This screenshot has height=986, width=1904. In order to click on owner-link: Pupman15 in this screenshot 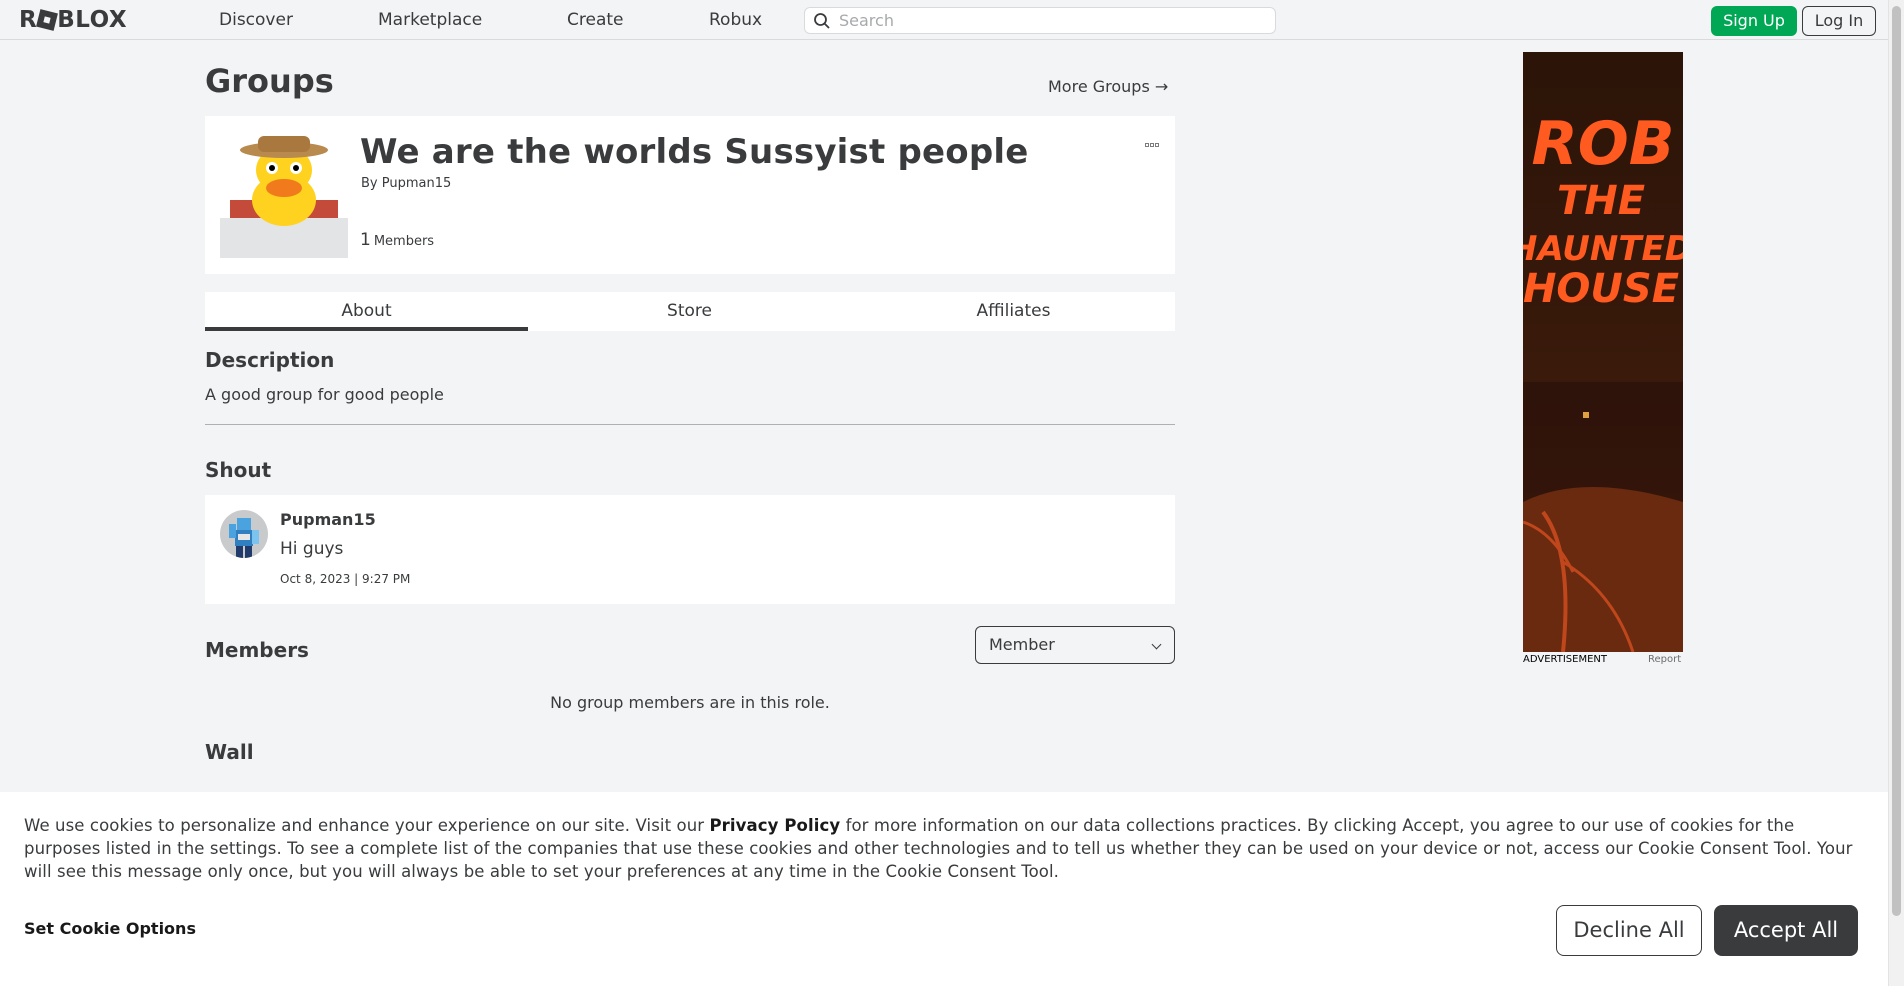, I will do `click(417, 183)`.